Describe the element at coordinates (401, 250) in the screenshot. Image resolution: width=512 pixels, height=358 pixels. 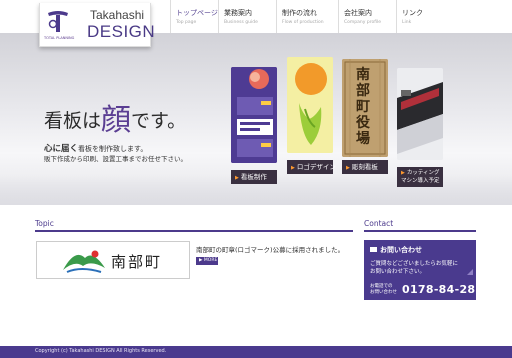
I see `contact-title-text: お問い合わせ` at that location.